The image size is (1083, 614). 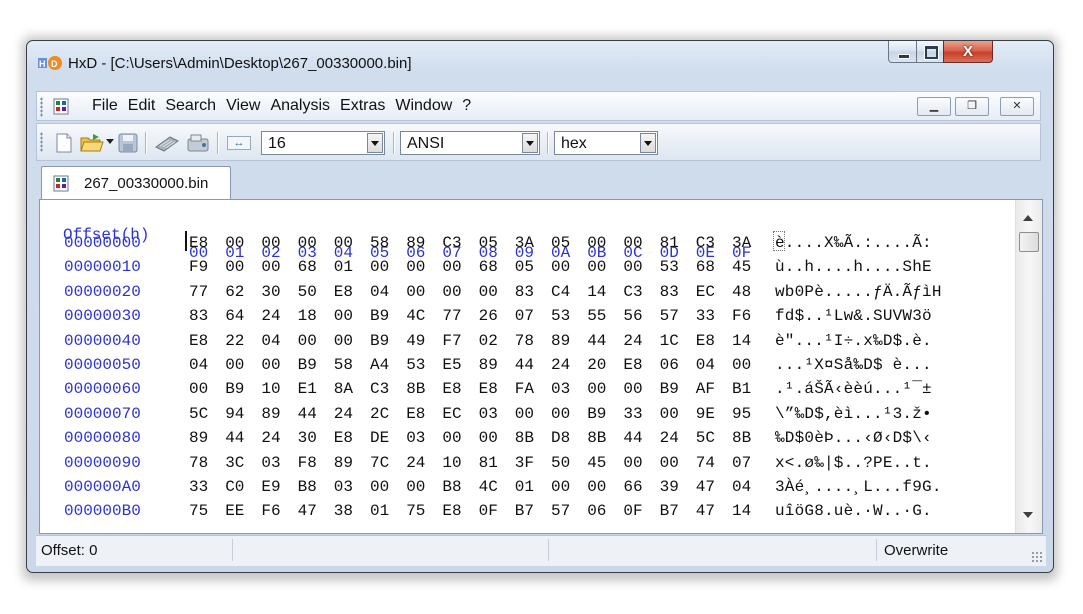 I want to click on maximize-button, so click(x=930, y=52).